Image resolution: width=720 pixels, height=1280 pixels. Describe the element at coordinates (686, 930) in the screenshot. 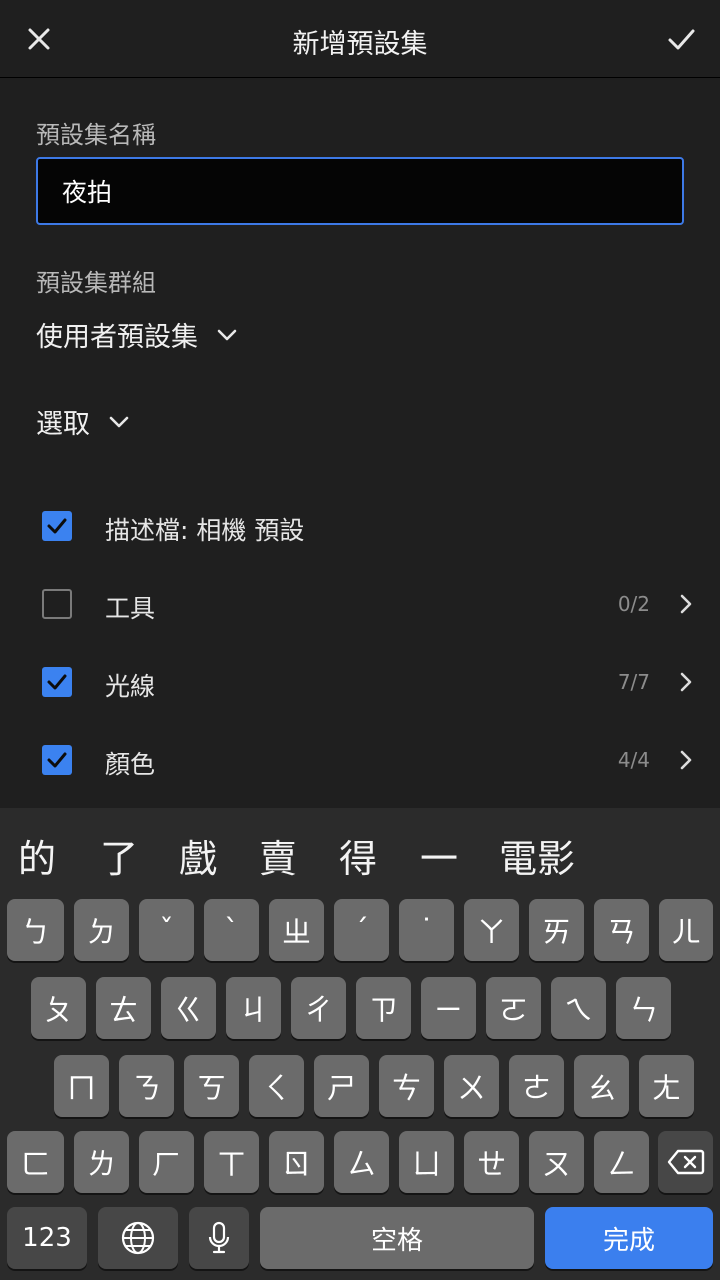

I see `key: ㄦ` at that location.